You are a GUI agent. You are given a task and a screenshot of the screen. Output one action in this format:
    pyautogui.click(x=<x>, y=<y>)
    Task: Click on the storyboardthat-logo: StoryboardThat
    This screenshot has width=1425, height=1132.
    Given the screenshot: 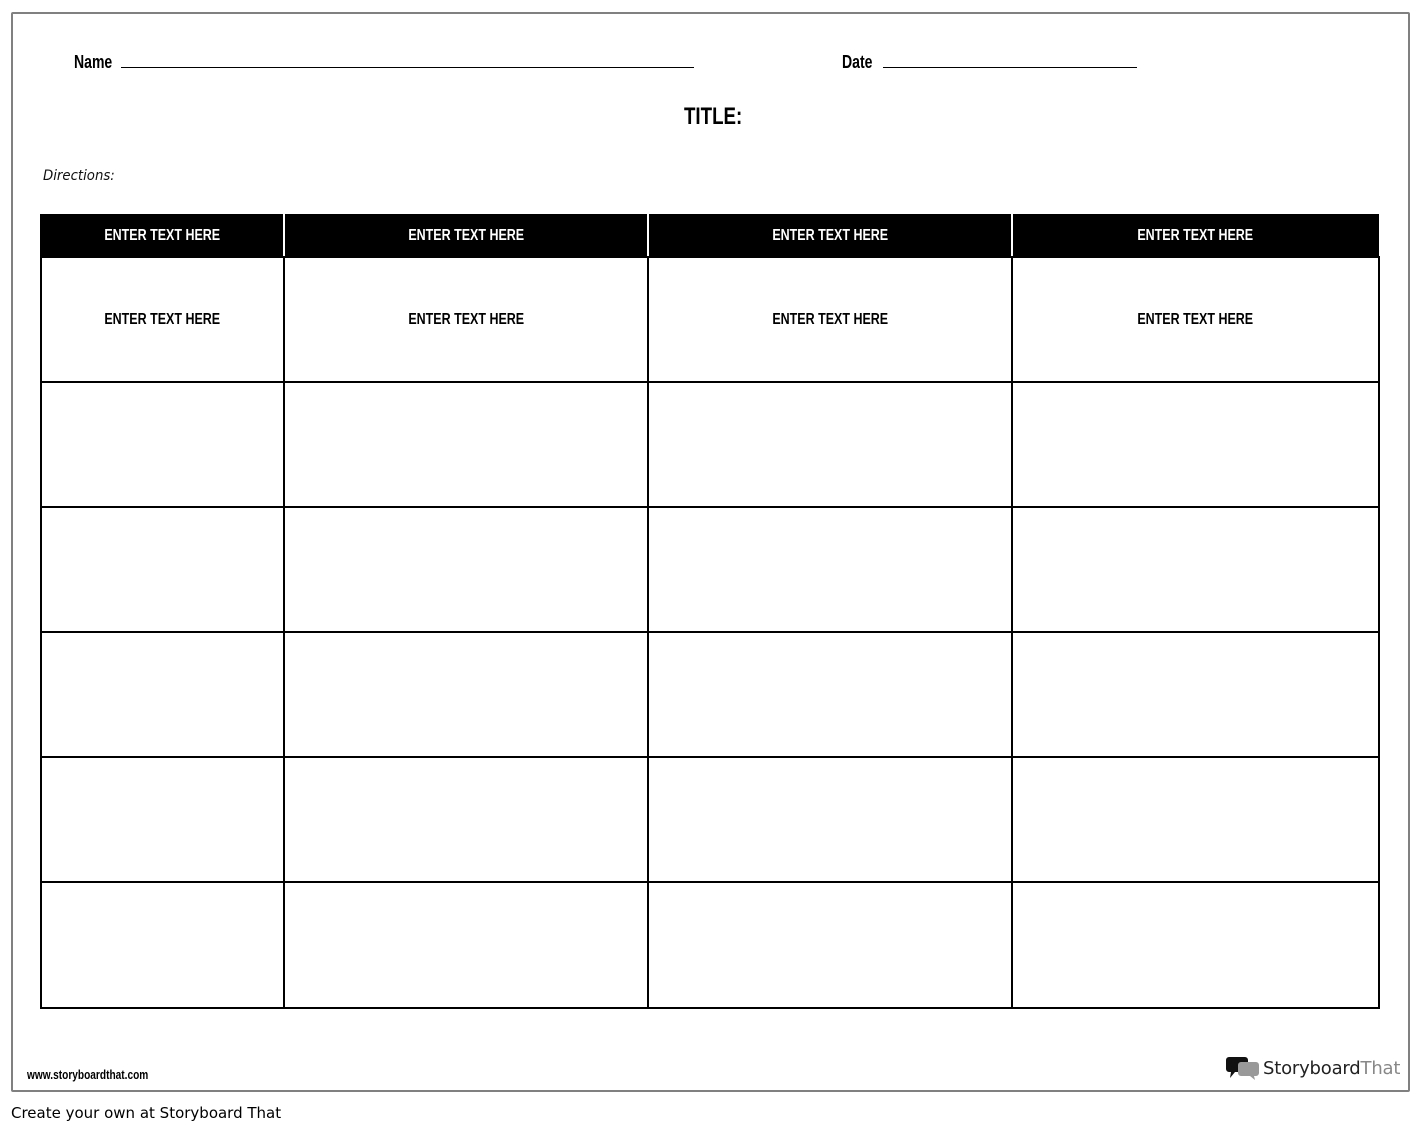 What is the action you would take?
    pyautogui.click(x=1313, y=1068)
    